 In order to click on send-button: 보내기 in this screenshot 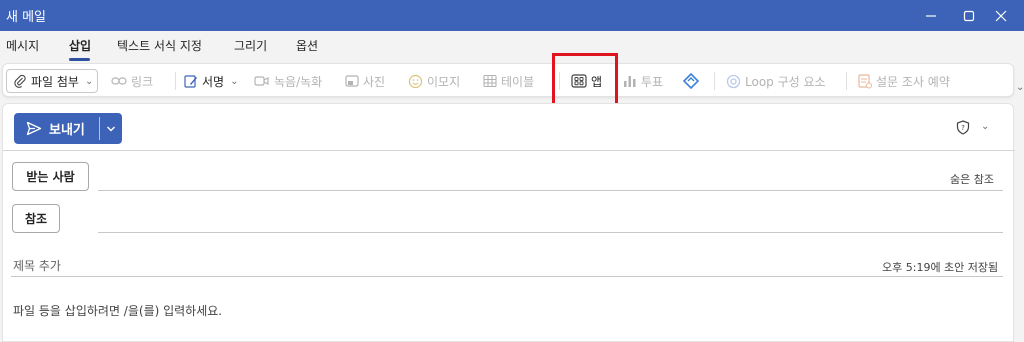, I will do `click(56, 128)`.